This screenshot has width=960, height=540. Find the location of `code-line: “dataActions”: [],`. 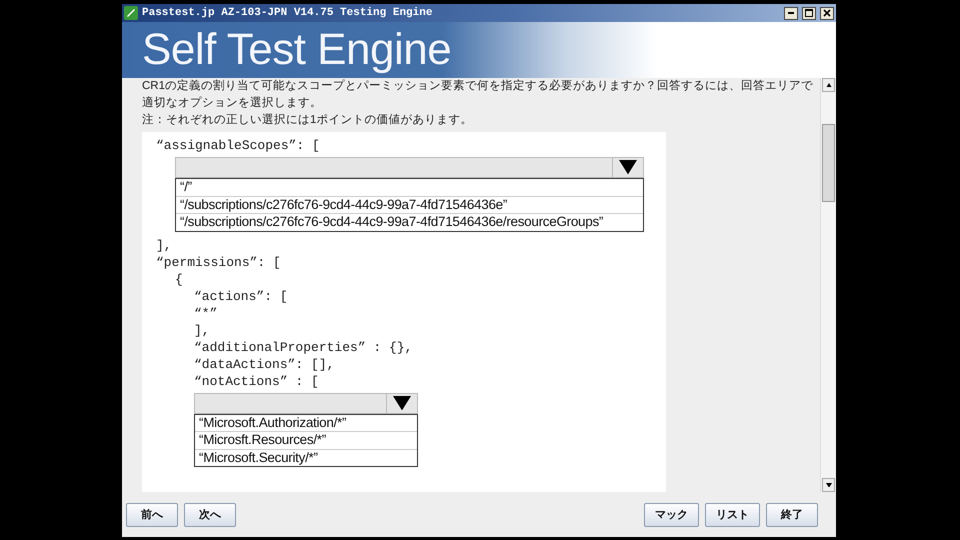

code-line: “dataActions”: [], is located at coordinates (265, 364).